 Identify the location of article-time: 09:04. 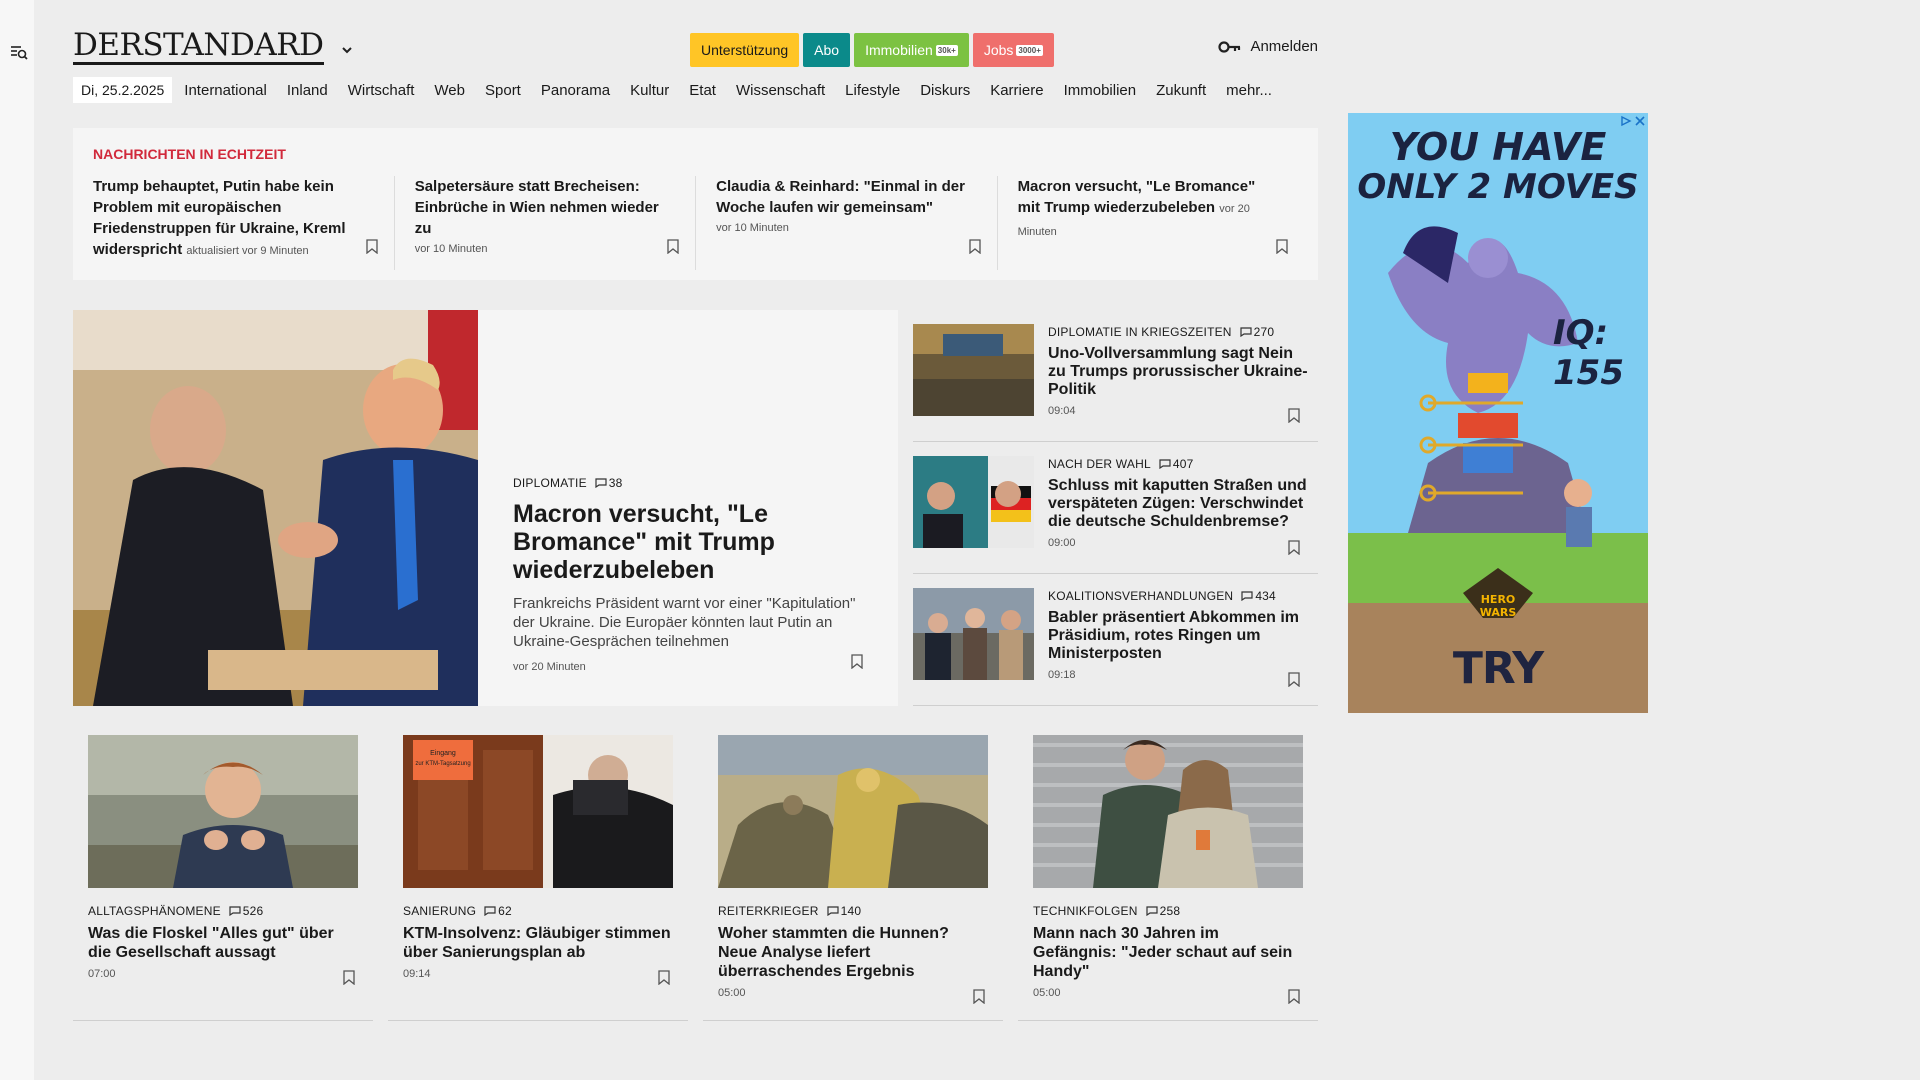
(1062, 411).